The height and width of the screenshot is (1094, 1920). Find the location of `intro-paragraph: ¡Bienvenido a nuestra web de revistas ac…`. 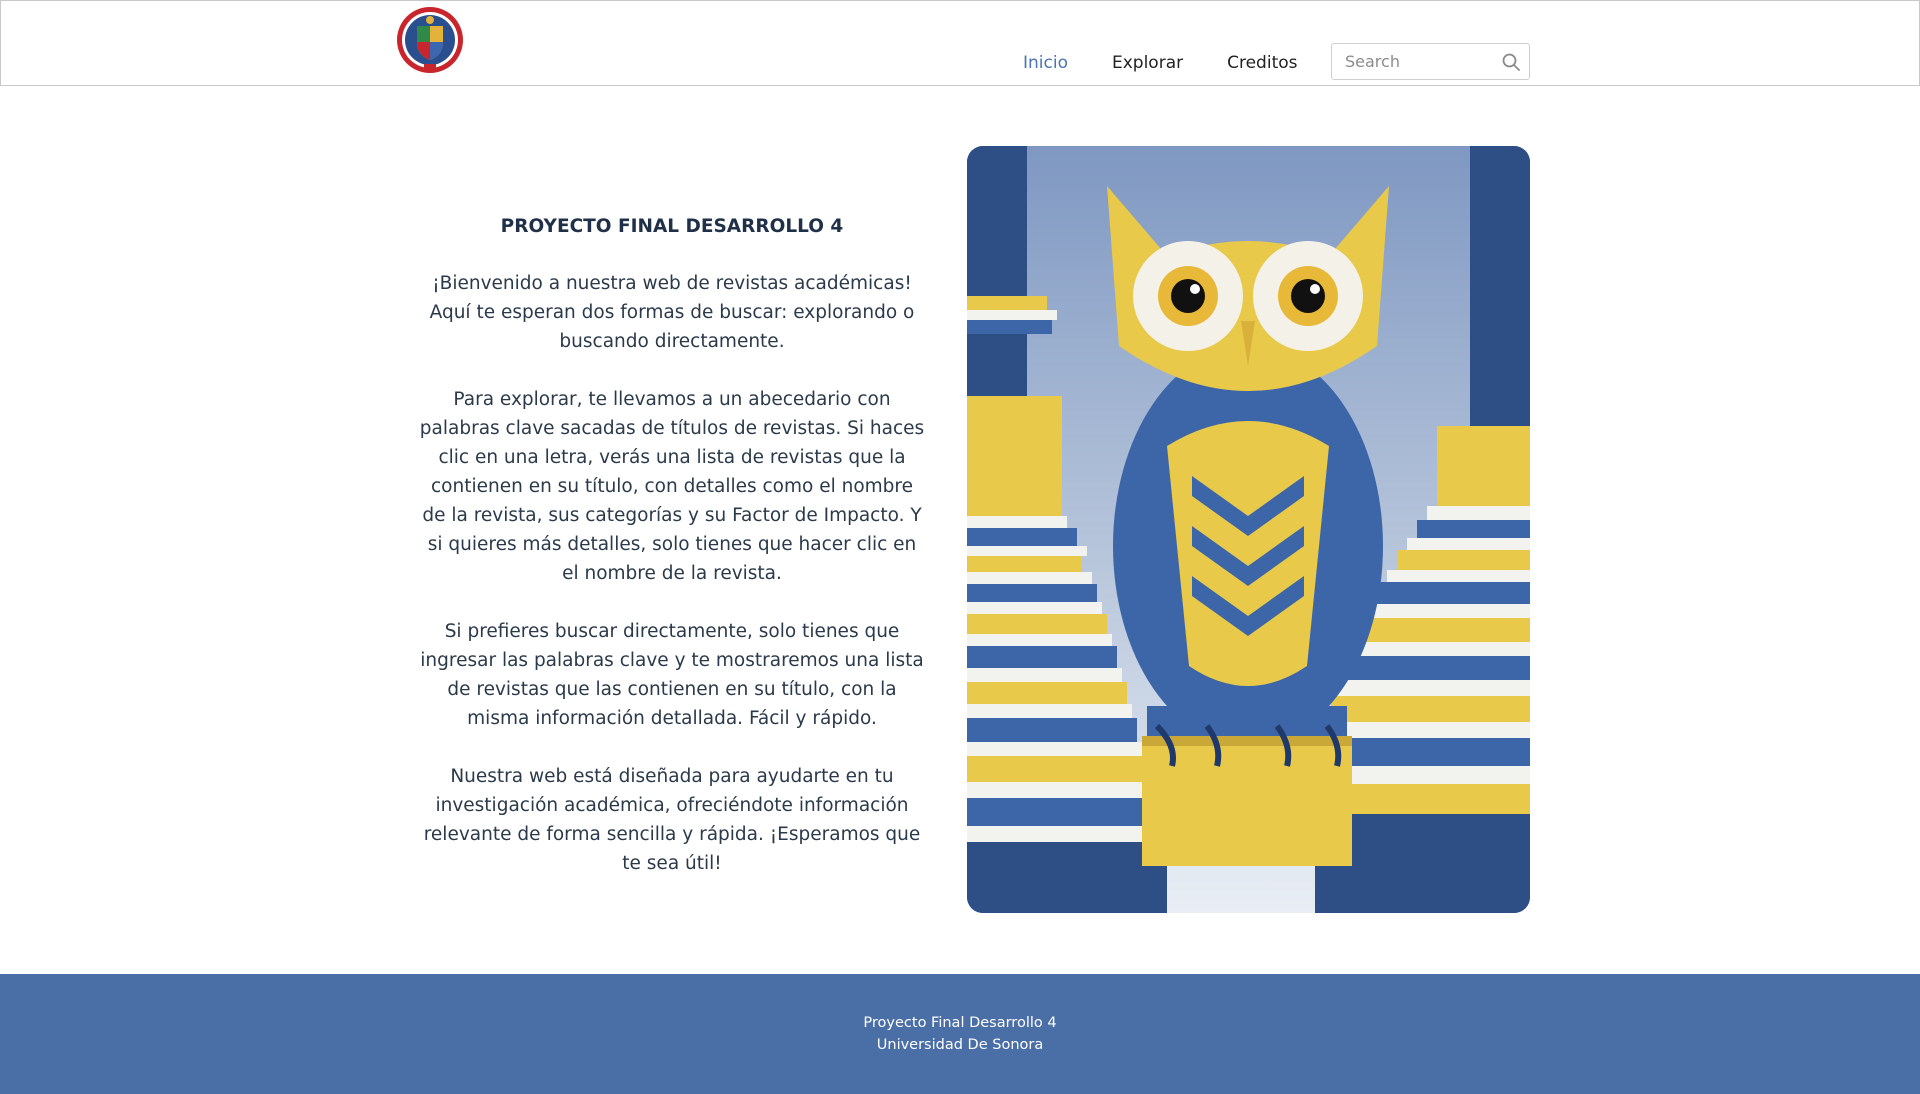

intro-paragraph: ¡Bienvenido a nuestra web de revistas ac… is located at coordinates (672, 312).